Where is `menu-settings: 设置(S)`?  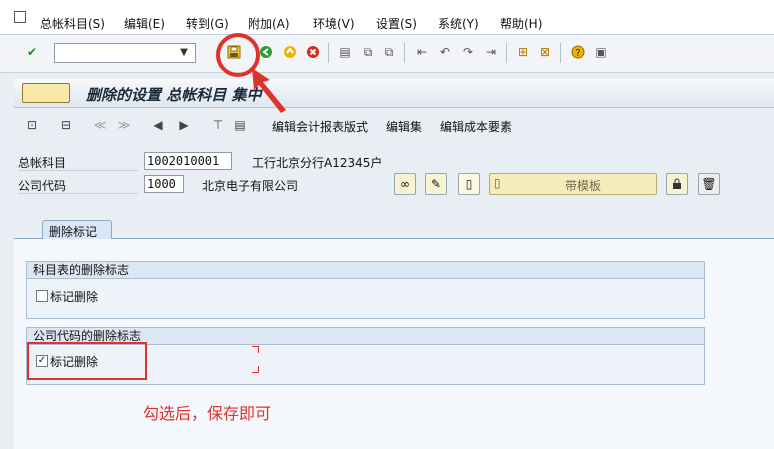
menu-settings: 设置(S) is located at coordinates (396, 23).